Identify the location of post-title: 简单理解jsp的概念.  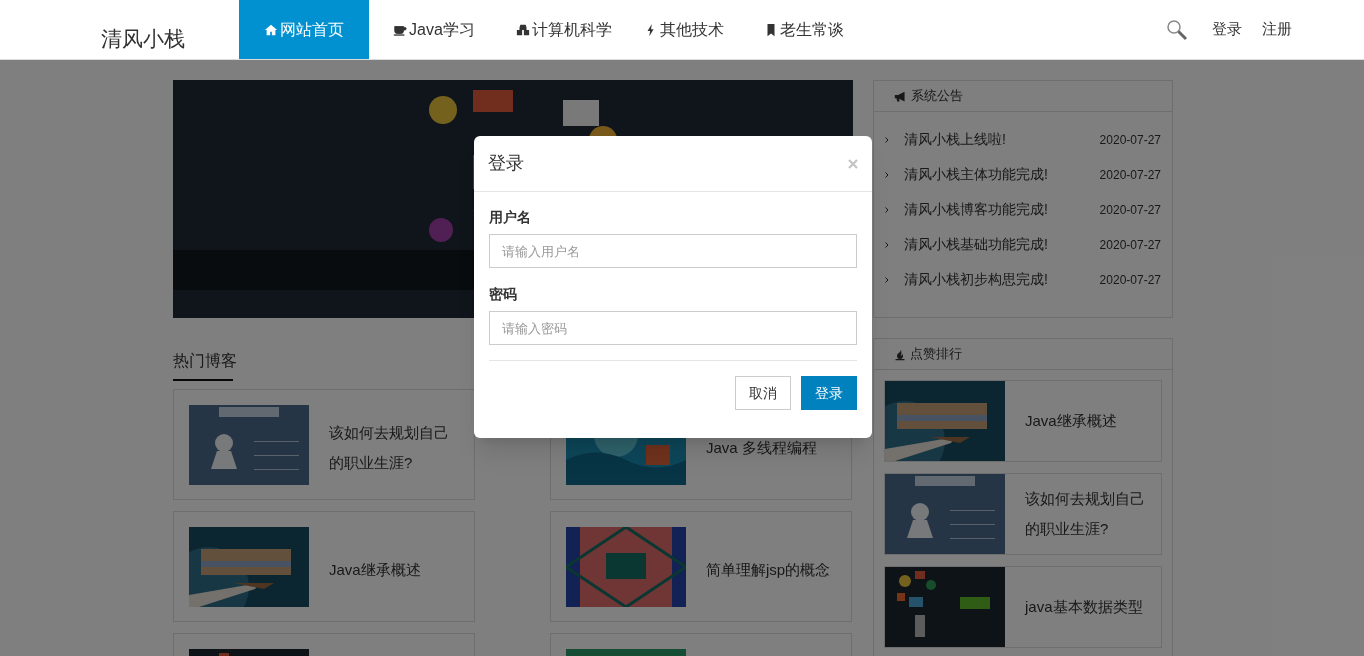
(768, 569).